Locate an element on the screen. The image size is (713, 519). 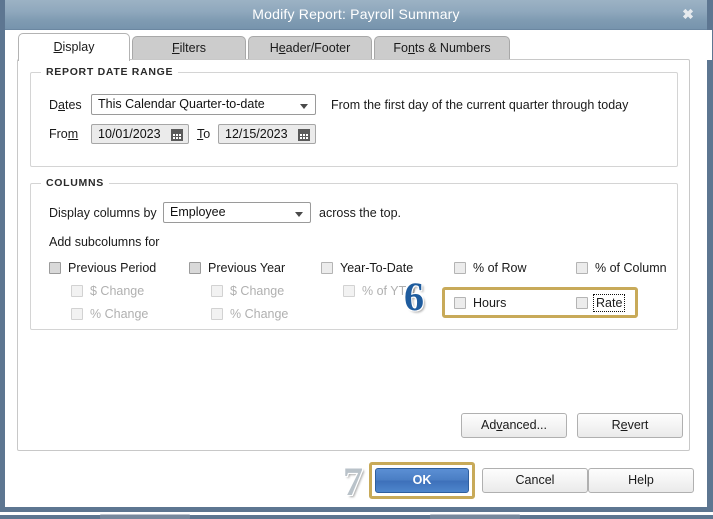
display-columns-by-label: Display columns by is located at coordinates (103, 213).